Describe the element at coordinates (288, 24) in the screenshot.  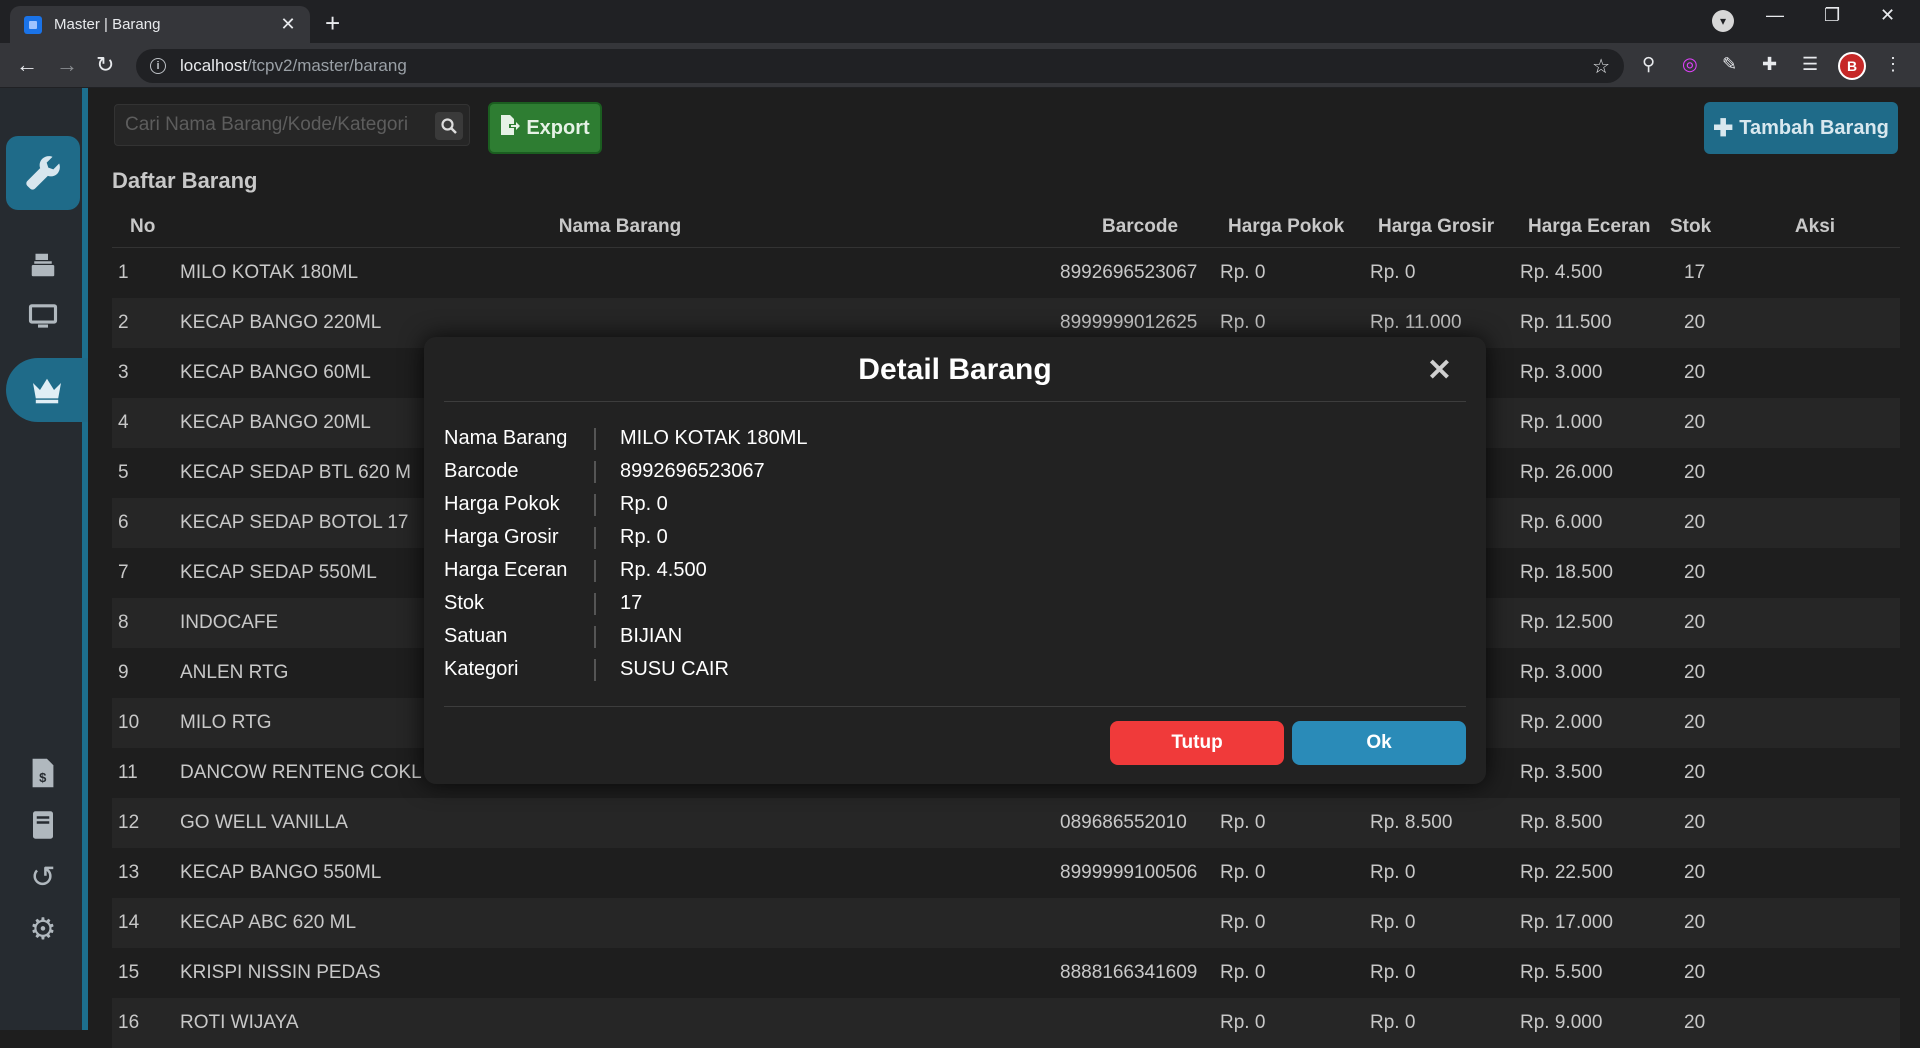
I see `tab-close-icon: ✕` at that location.